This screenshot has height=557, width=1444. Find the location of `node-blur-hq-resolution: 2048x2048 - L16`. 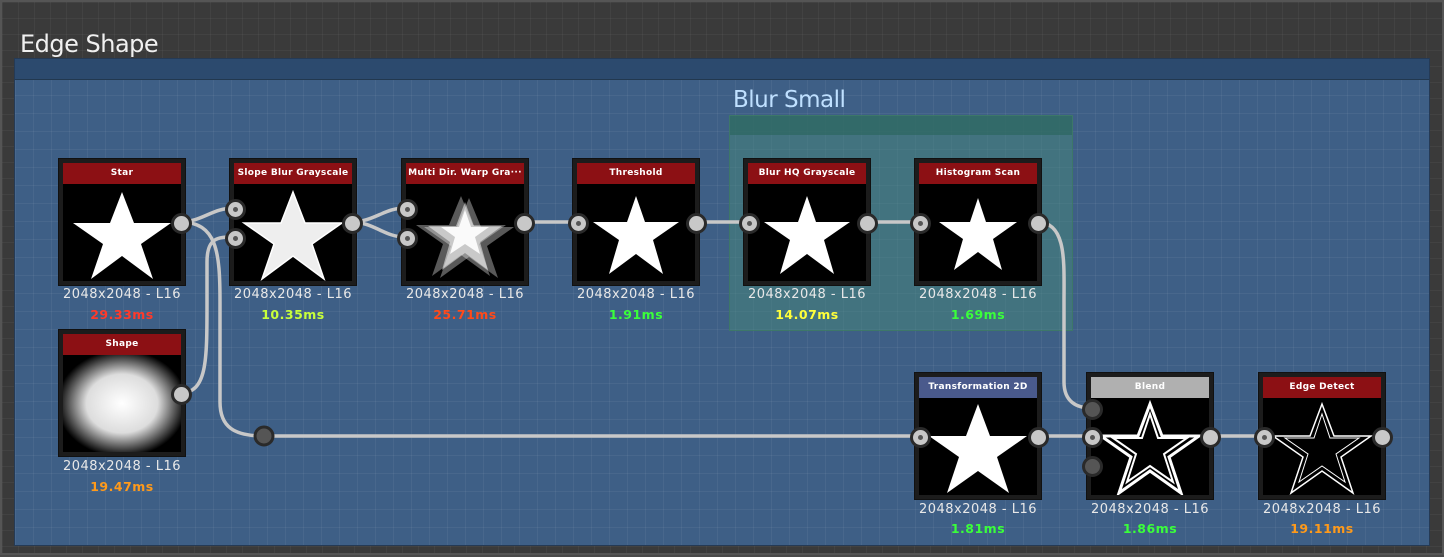

node-blur-hq-resolution: 2048x2048 - L16 is located at coordinates (807, 294).